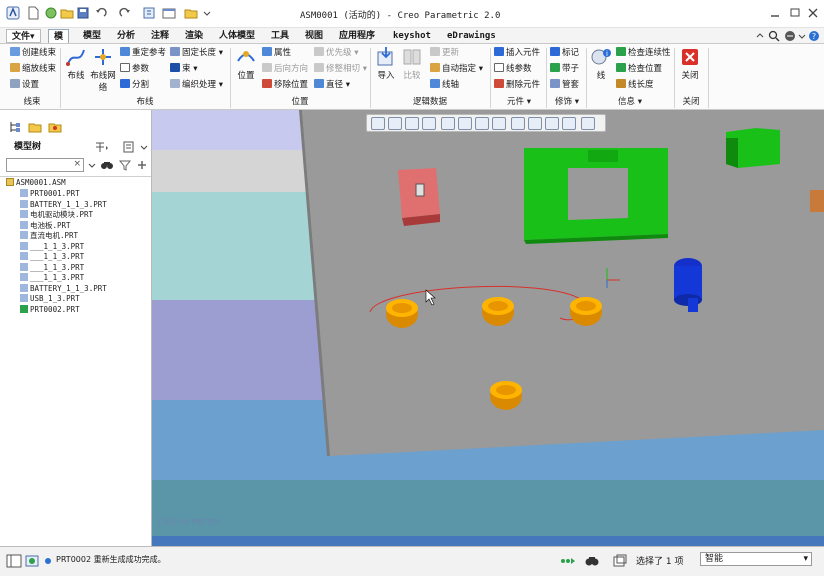 This screenshot has height=576, width=824. Describe the element at coordinates (32, 561) in the screenshot. I see `browser-toggle-icon` at that location.